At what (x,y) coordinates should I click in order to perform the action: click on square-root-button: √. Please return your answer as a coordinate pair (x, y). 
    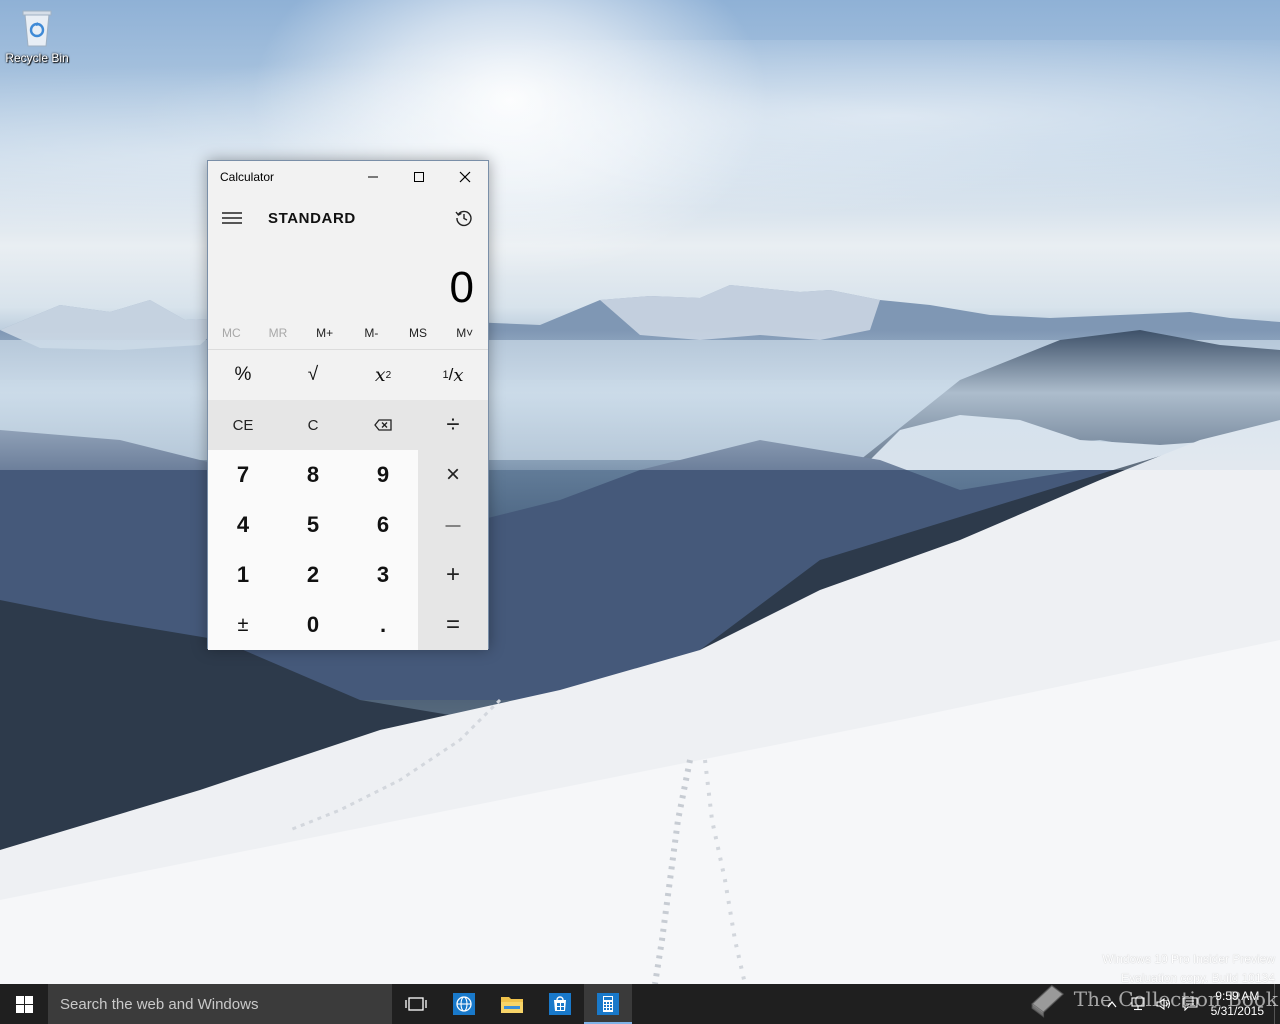
    Looking at the image, I should click on (313, 375).